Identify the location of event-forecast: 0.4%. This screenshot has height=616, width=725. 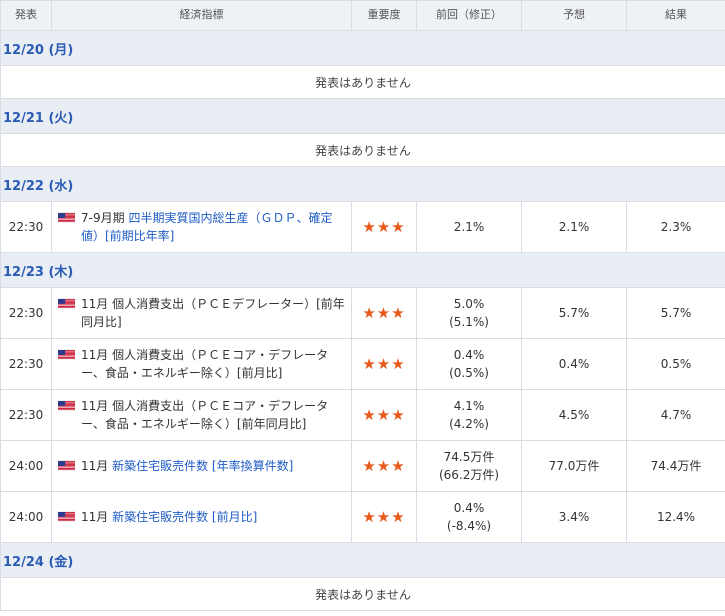
(574, 364).